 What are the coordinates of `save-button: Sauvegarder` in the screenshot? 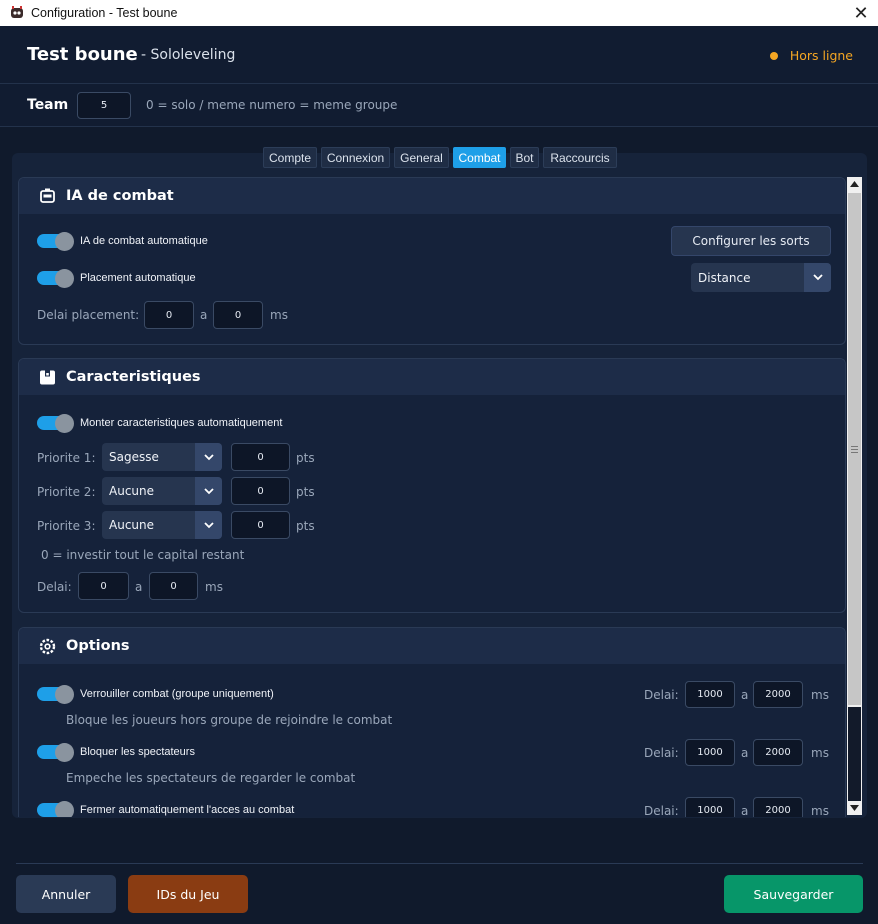 It's located at (793, 894).